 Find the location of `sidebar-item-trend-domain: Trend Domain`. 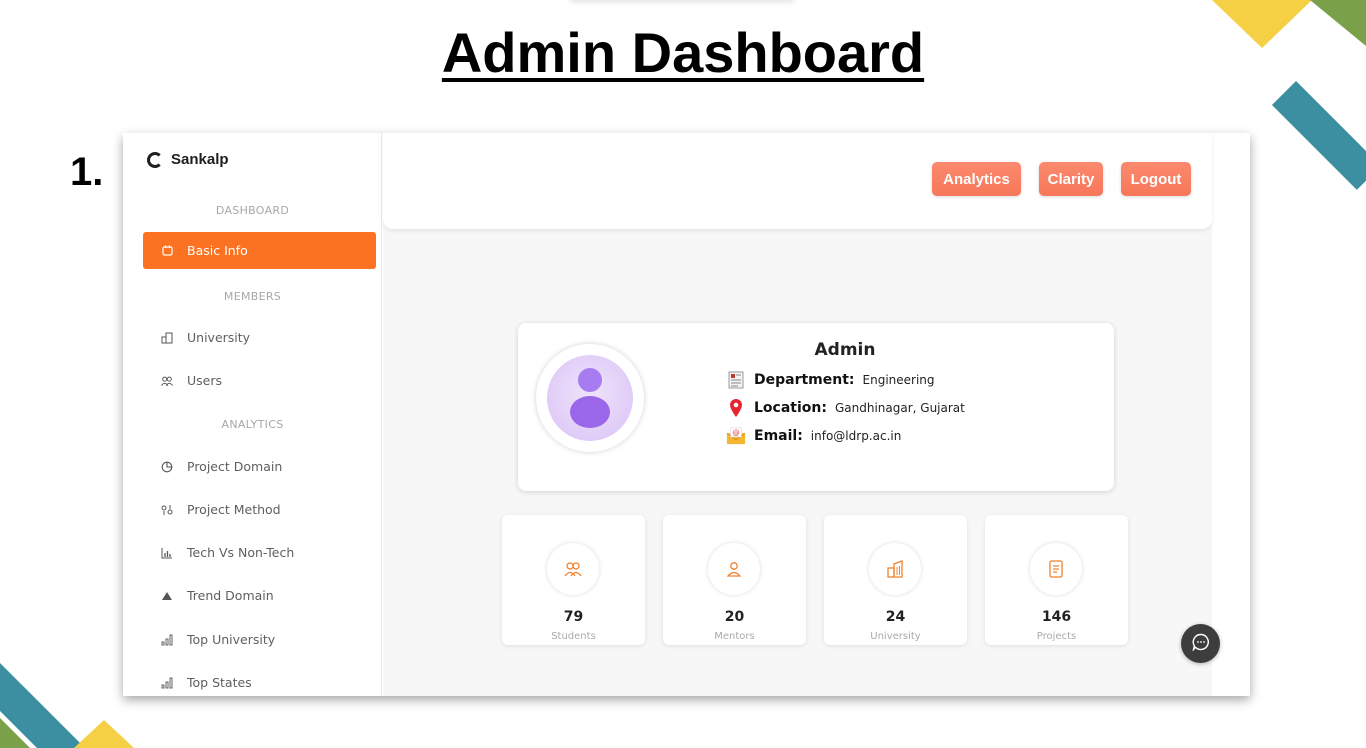

sidebar-item-trend-domain: Trend Domain is located at coordinates (259, 595).